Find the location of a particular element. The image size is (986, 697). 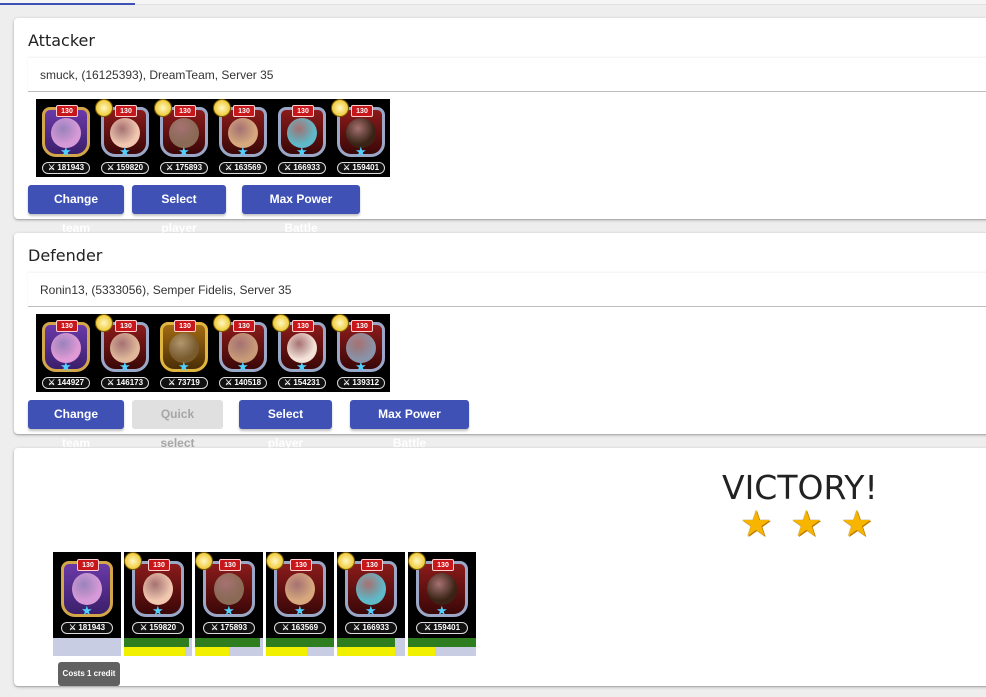

result-hero-3: 130 ★ ⚔ 175893 is located at coordinates (229, 595).